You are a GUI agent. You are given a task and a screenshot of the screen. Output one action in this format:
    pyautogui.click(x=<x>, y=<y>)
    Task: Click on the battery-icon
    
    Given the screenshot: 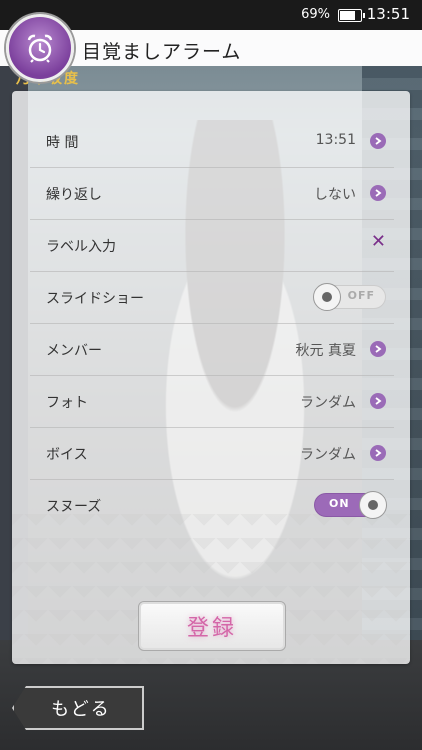 What is the action you would take?
    pyautogui.click(x=351, y=15)
    